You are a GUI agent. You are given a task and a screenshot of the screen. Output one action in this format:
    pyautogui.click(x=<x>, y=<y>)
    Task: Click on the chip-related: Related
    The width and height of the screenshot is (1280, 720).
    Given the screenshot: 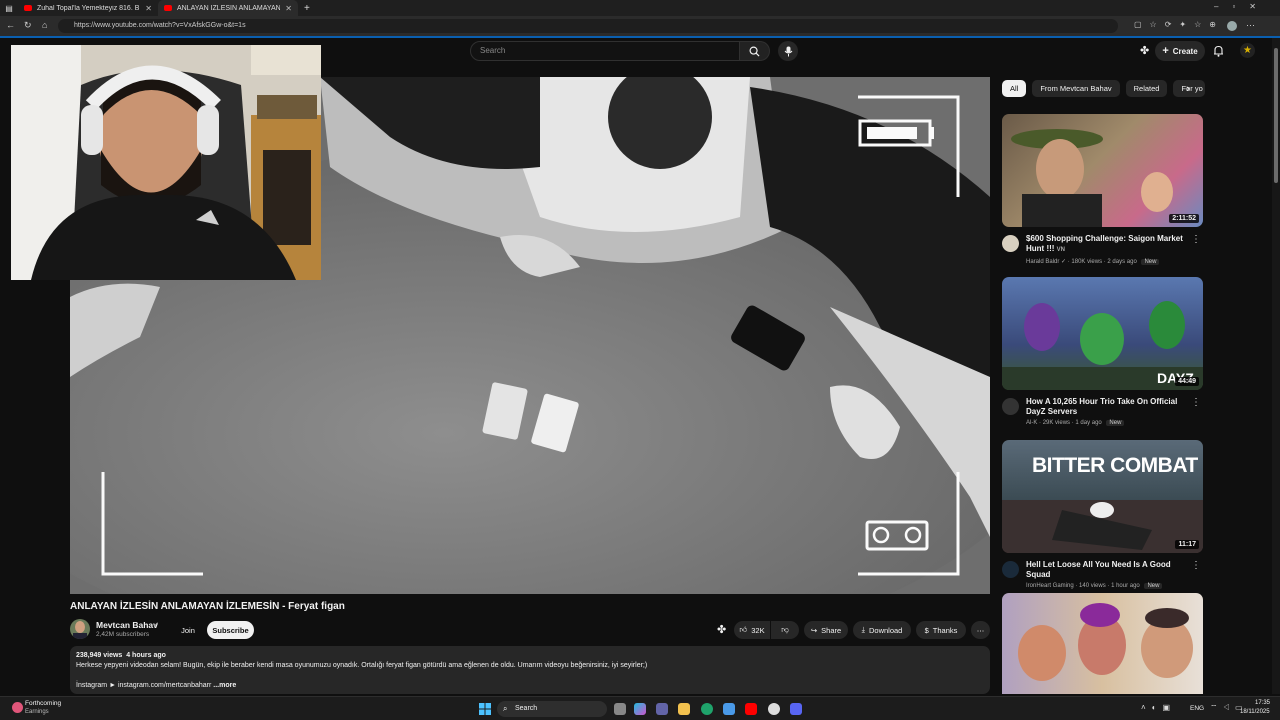 What is the action you would take?
    pyautogui.click(x=1146, y=88)
    